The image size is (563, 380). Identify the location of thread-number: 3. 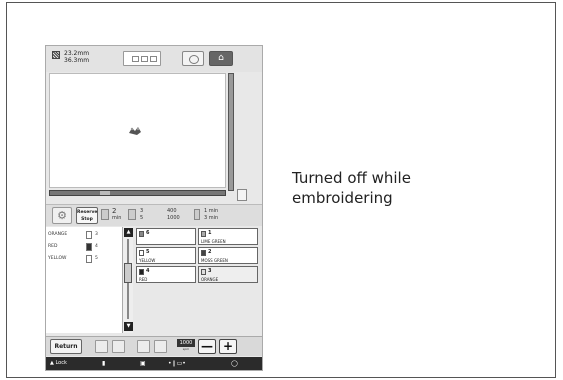
(96, 234).